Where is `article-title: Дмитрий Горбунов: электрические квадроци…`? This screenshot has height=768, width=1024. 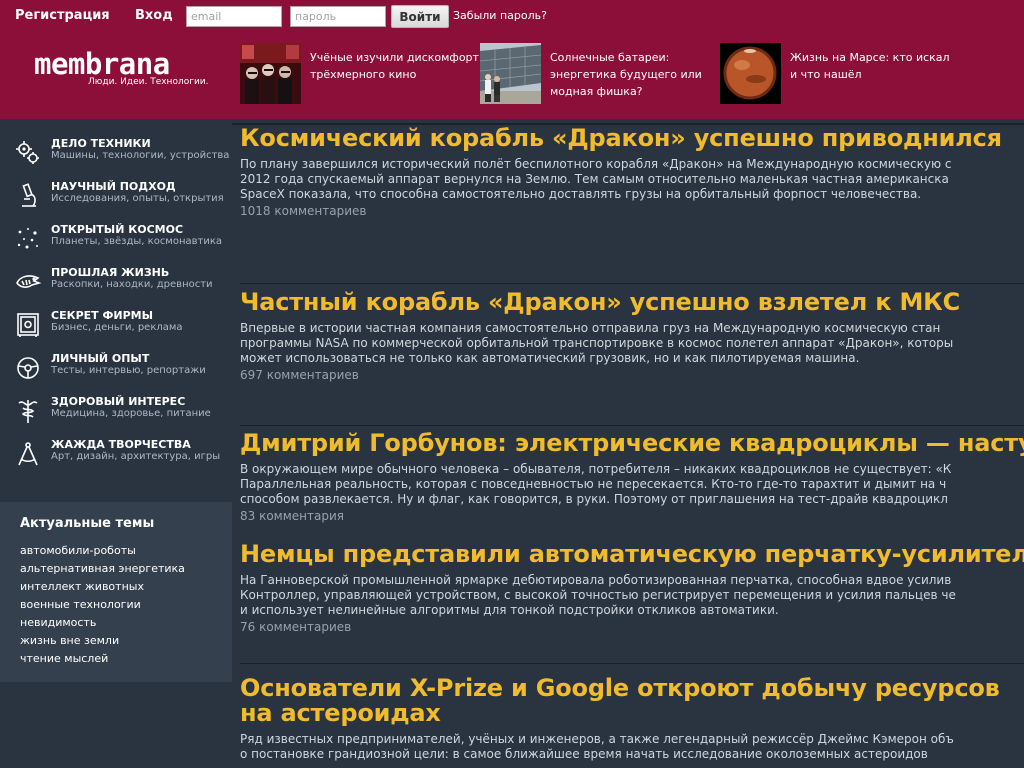 article-title: Дмитрий Горбунов: электрические квадроци… is located at coordinates (632, 443).